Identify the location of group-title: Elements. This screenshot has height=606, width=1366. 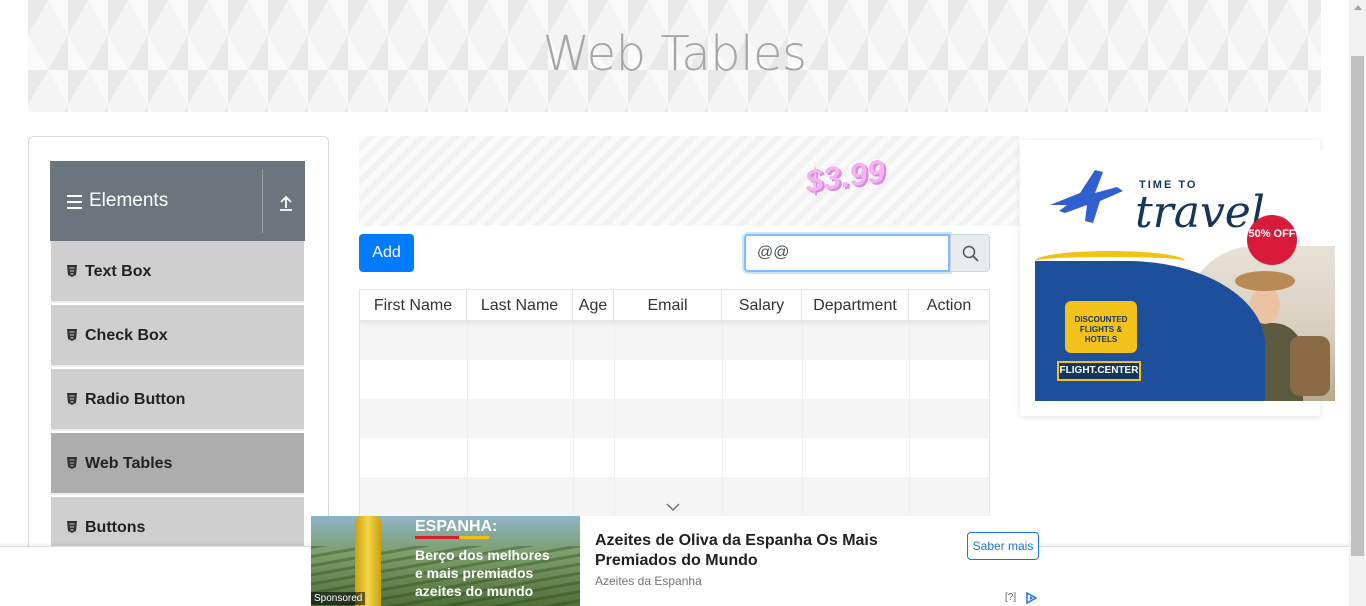
(129, 200).